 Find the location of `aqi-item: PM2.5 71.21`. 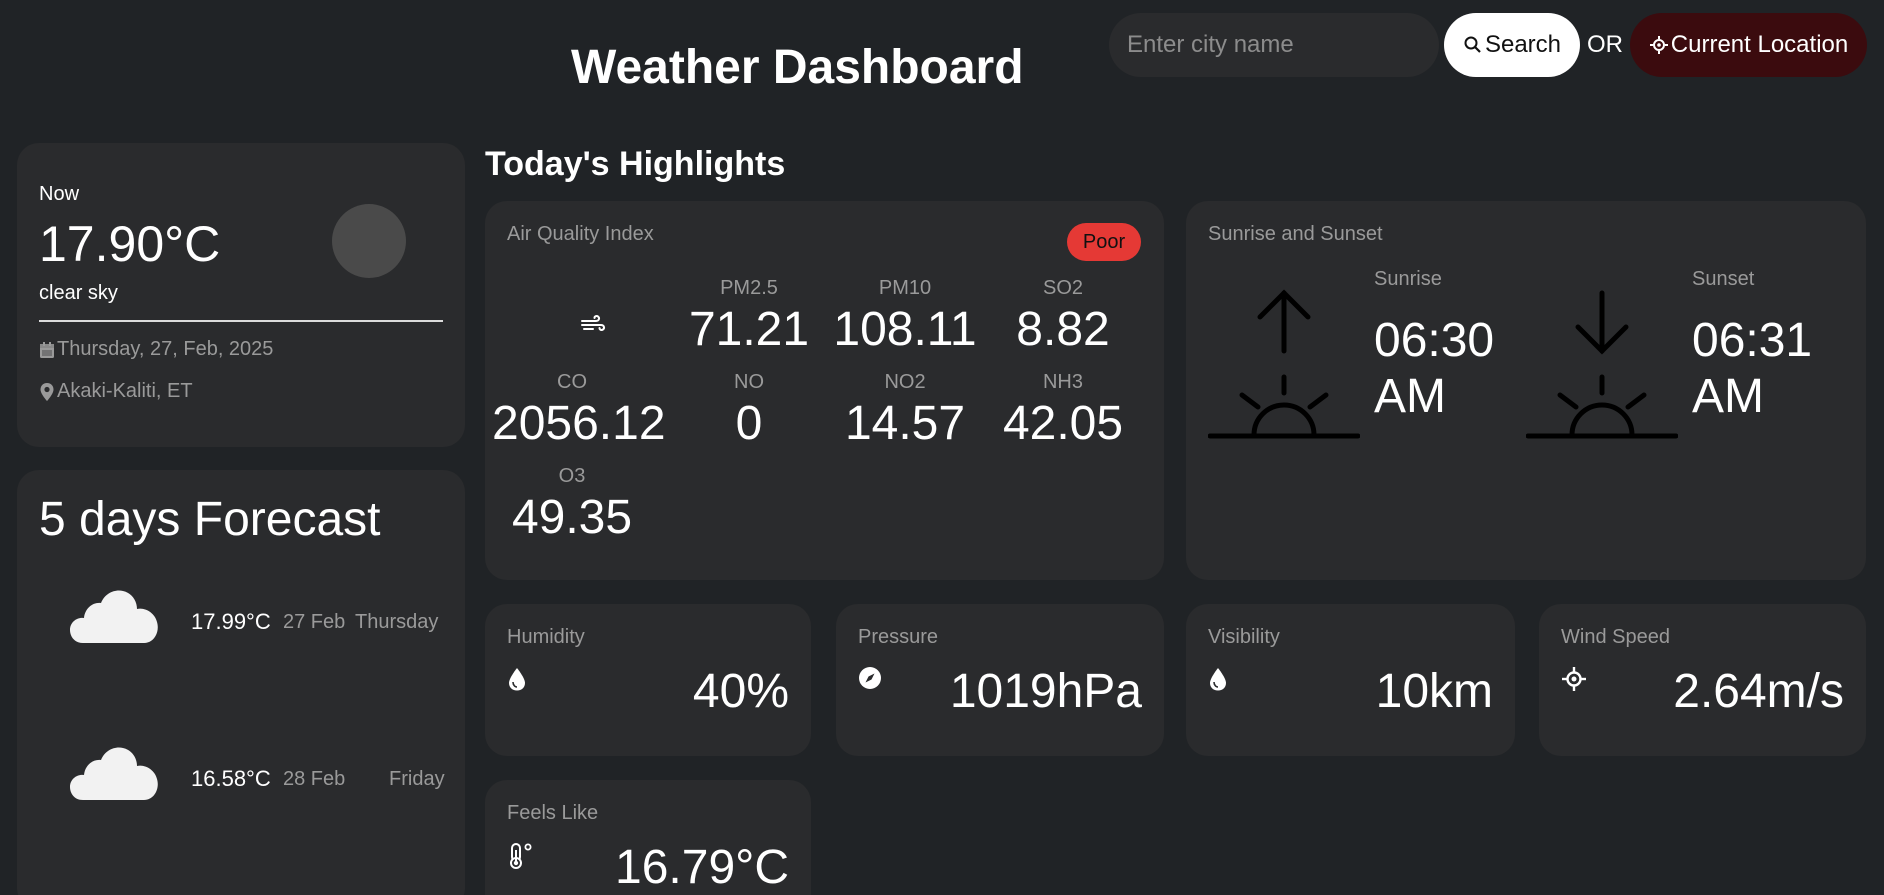

aqi-item: PM2.5 71.21 is located at coordinates (749, 317).